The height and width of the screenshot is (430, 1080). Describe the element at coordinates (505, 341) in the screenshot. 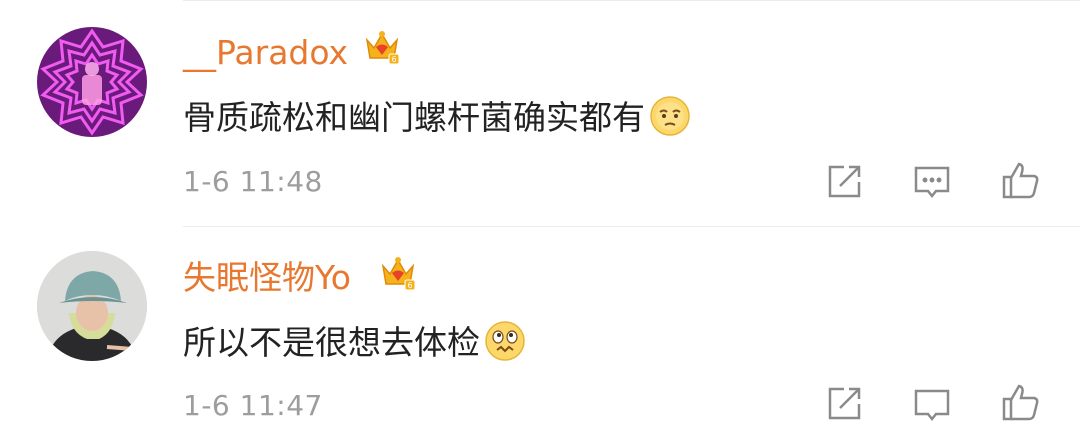

I see `nervous-face-emoji-icon` at that location.